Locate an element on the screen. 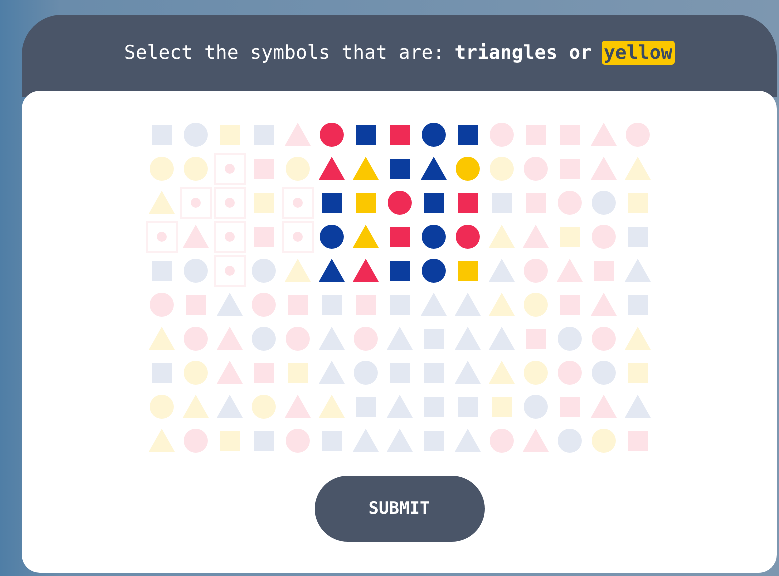  criteria-text: triangles or is located at coordinates (523, 53).